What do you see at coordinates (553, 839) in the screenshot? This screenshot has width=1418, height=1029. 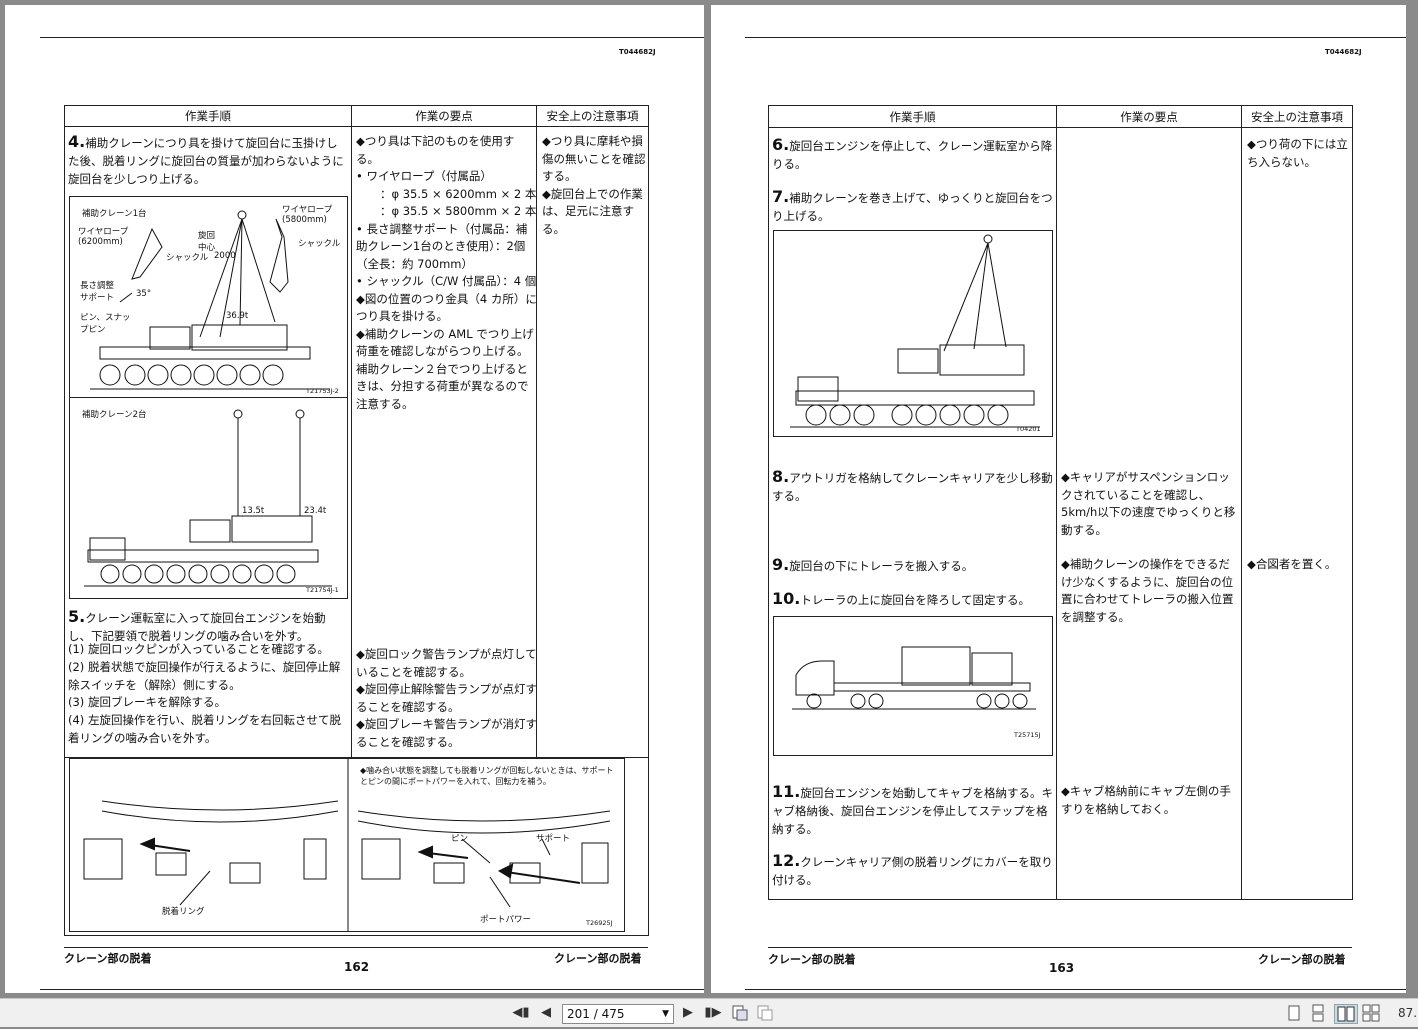 I see `fig-label: サポート` at bounding box center [553, 839].